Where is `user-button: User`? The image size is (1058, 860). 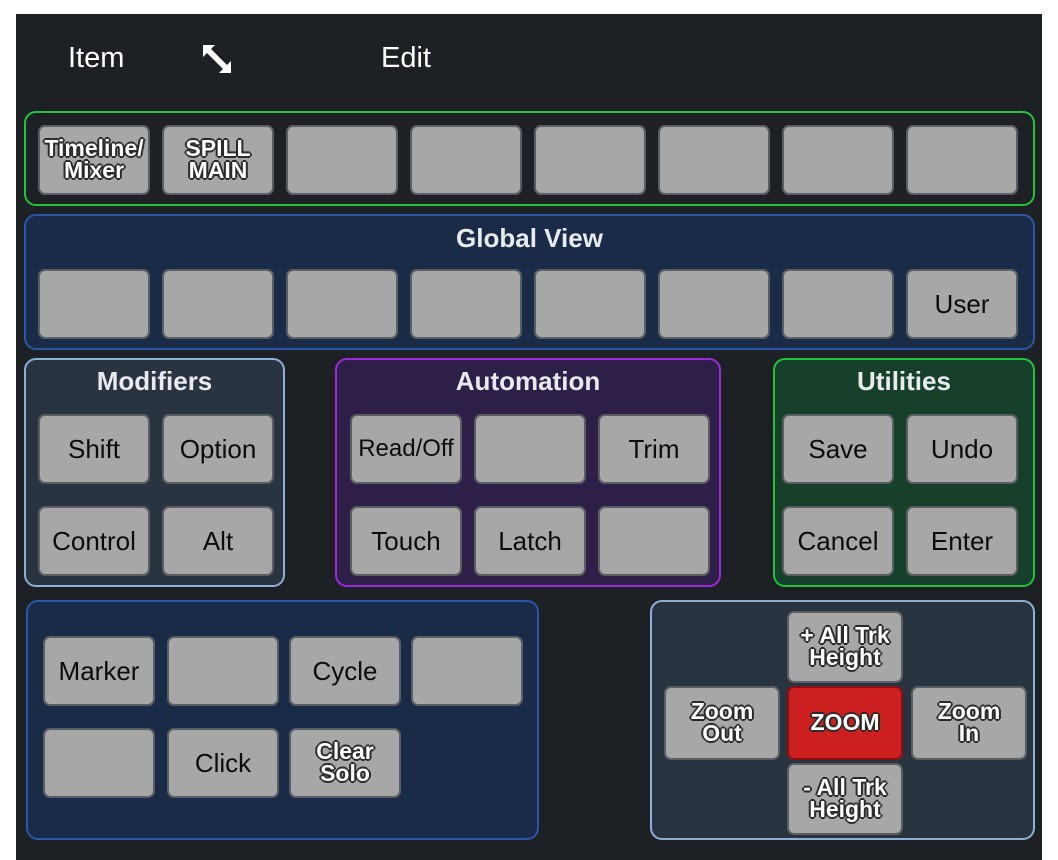
user-button: User is located at coordinates (962, 304).